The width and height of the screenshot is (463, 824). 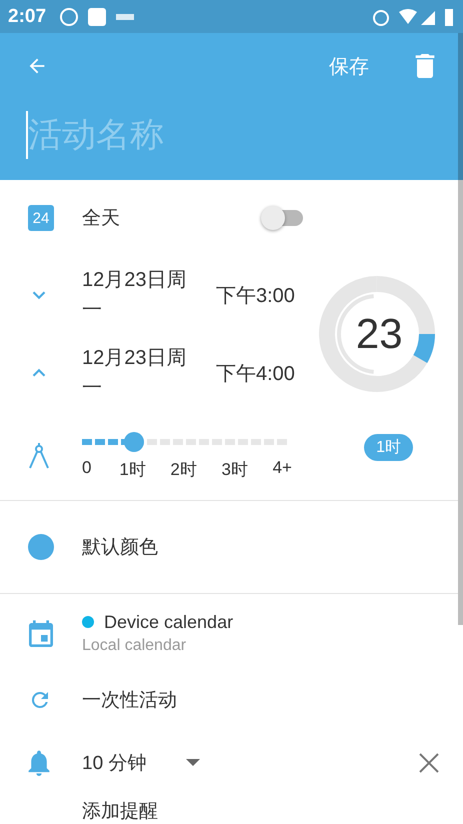 I want to click on slider-tick-label: 3时, so click(x=235, y=469).